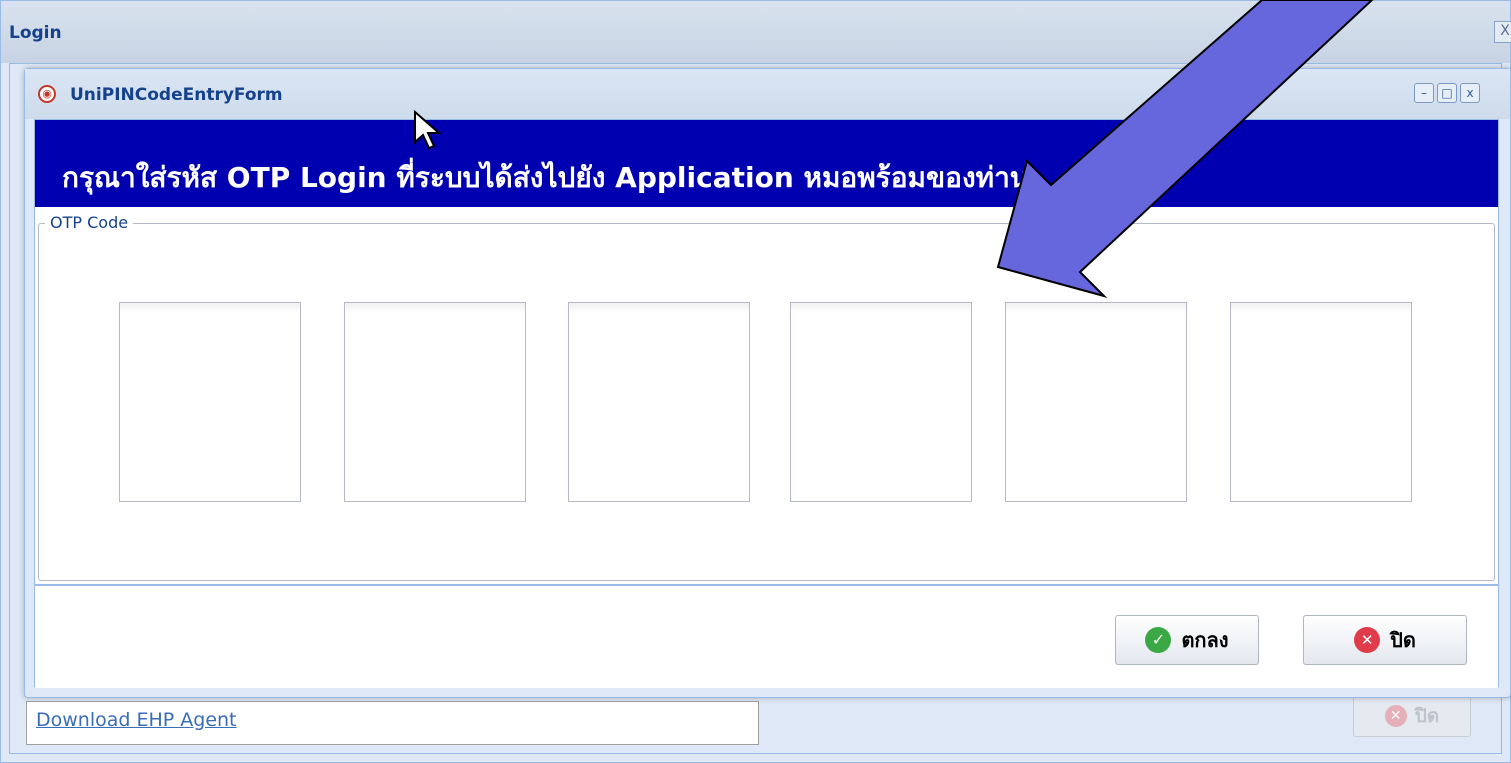  What do you see at coordinates (428, 130) in the screenshot?
I see `mouse-cursor-icon` at bounding box center [428, 130].